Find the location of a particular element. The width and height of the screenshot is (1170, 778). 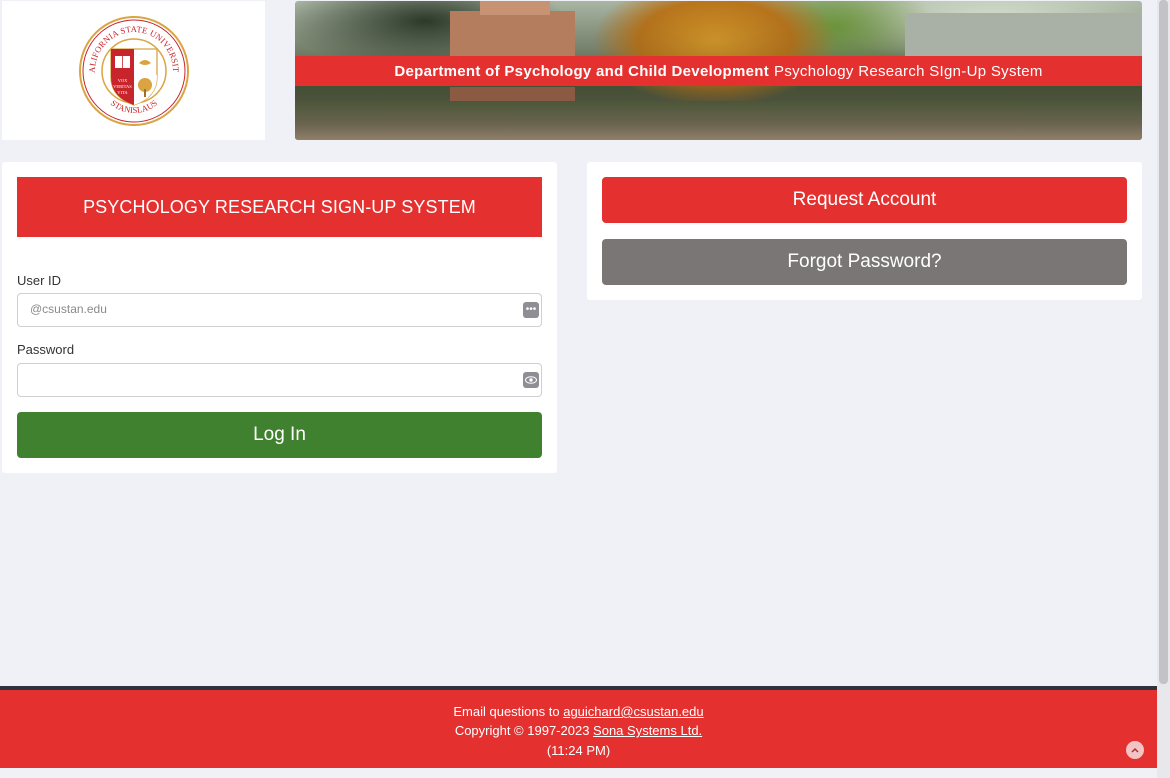

user-id-input is located at coordinates (270, 309).